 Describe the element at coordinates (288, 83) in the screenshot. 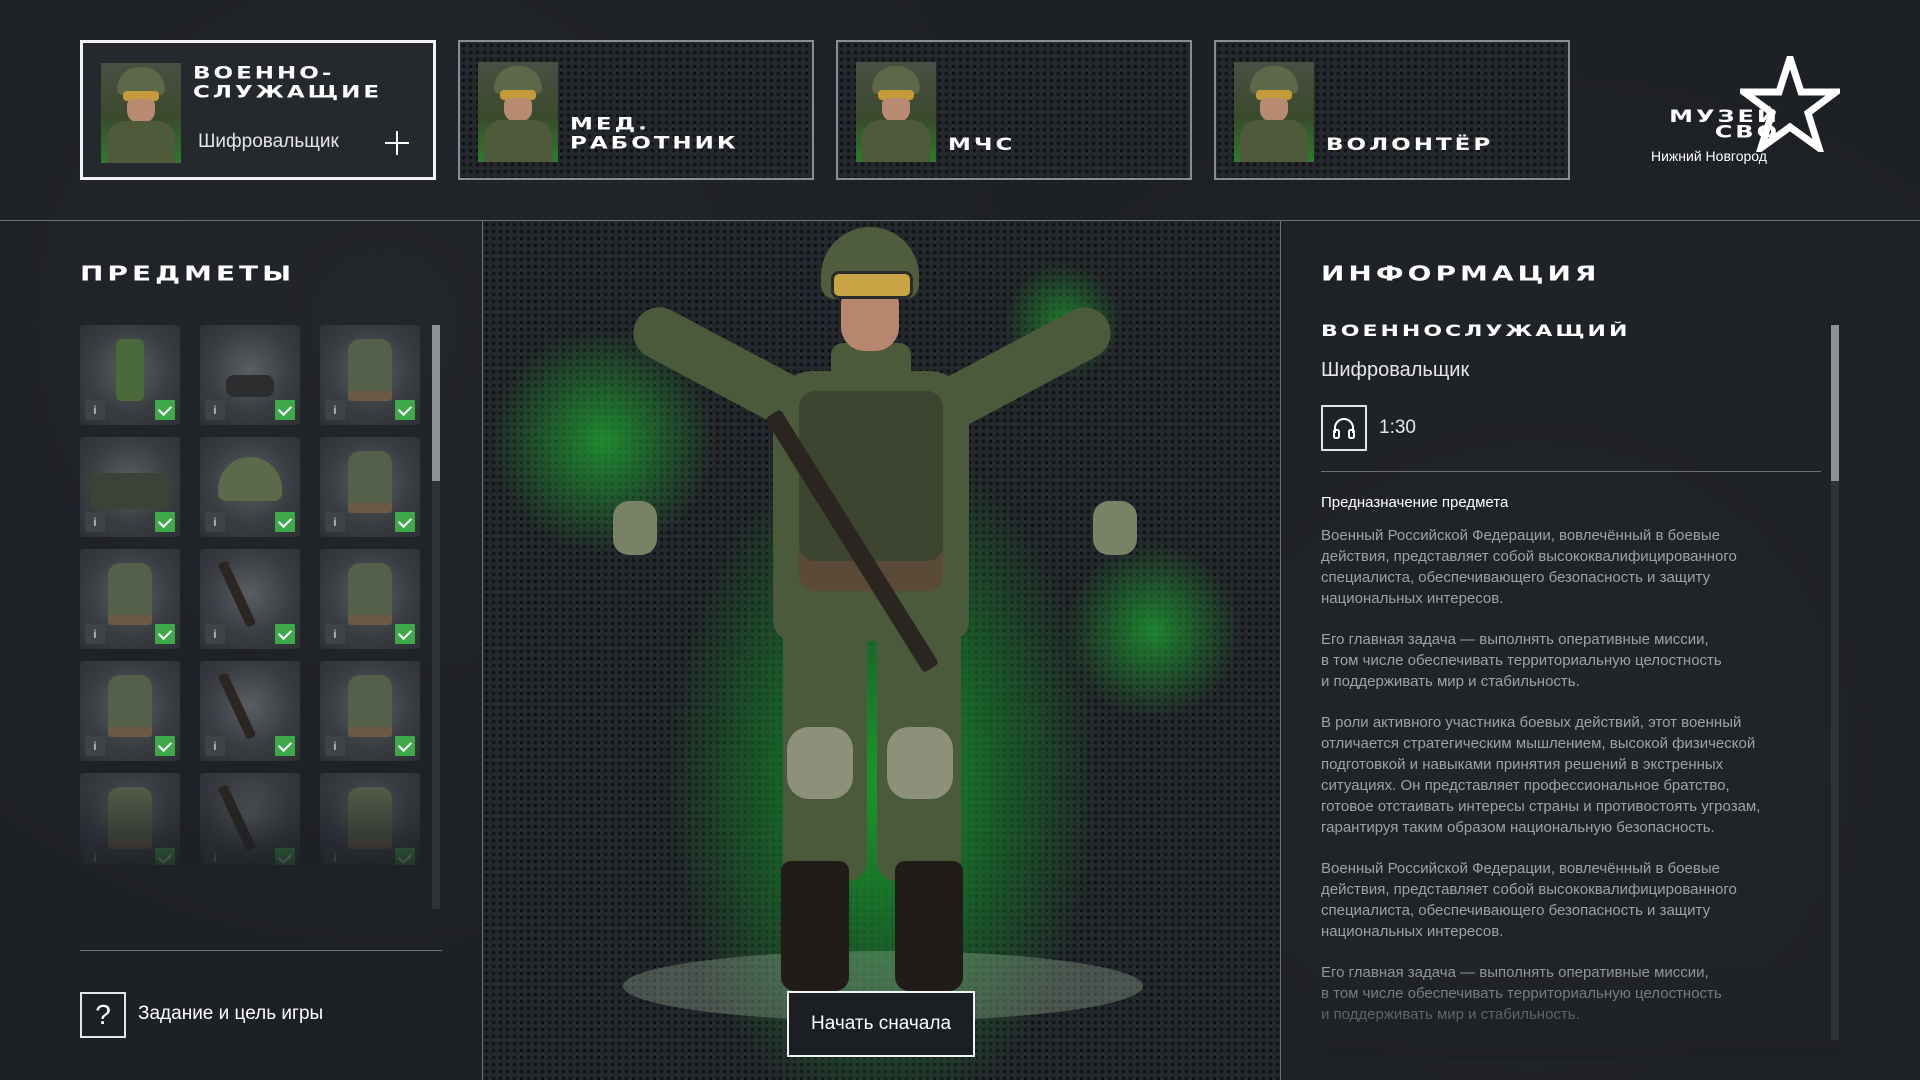

I see `category-title: ВОЕННО- СЛУЖАЩИЕ` at that location.